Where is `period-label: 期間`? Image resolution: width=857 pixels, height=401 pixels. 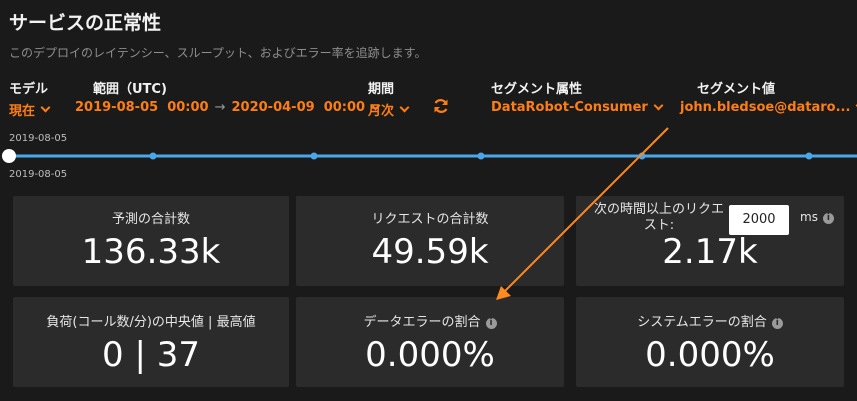
period-label: 期間 is located at coordinates (381, 89).